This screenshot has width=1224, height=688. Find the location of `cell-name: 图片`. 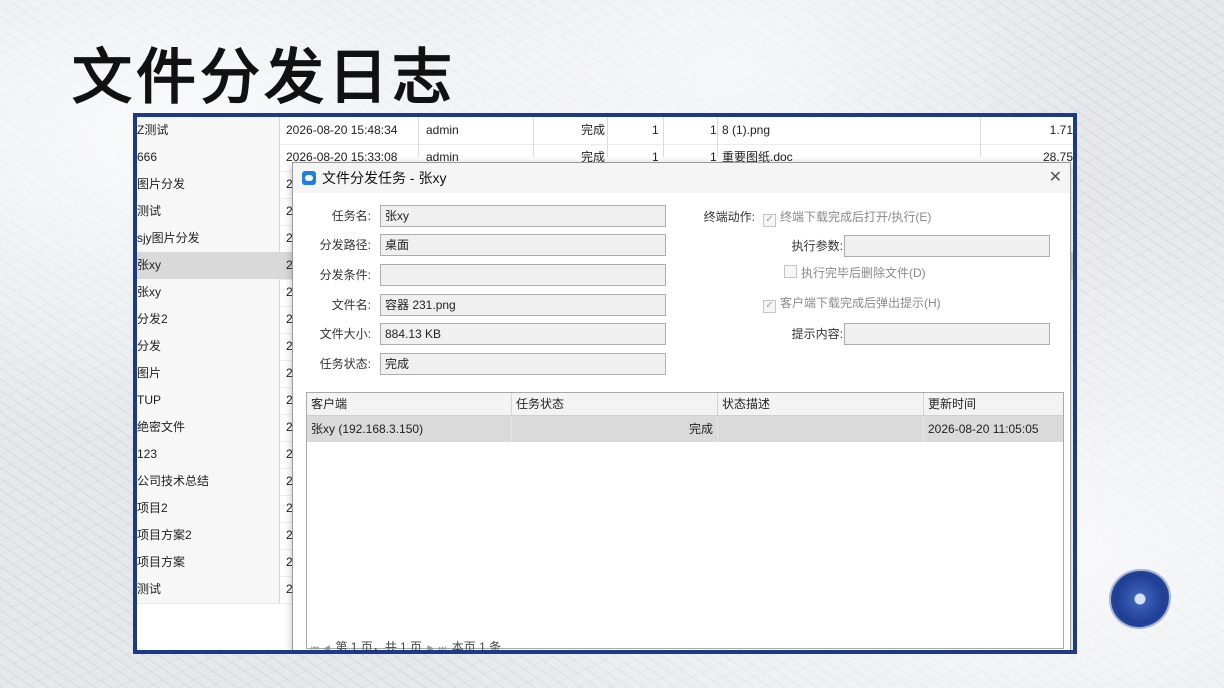

cell-name: 图片 is located at coordinates (208, 373).